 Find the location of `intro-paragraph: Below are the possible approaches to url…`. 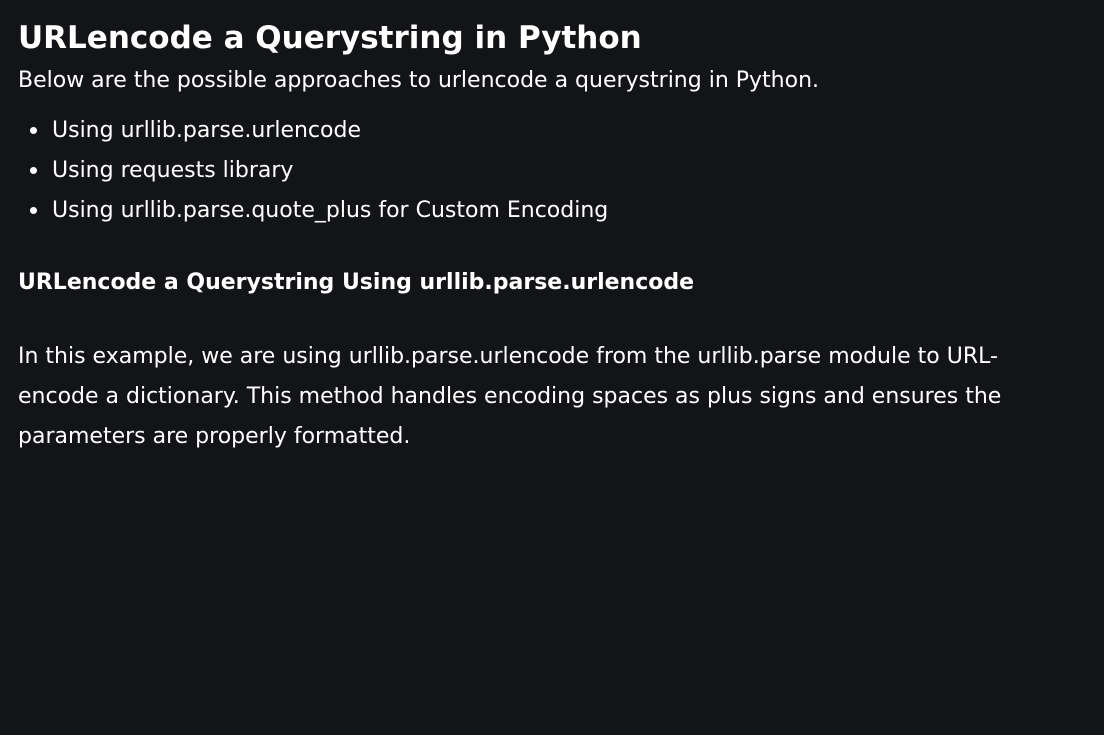

intro-paragraph: Below are the possible approaches to url… is located at coordinates (419, 80).